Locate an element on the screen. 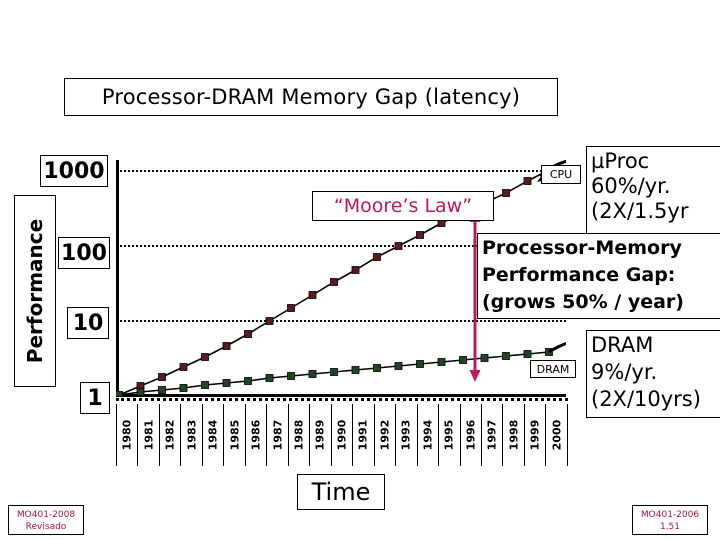  x-tick: 1999 is located at coordinates (534, 435).